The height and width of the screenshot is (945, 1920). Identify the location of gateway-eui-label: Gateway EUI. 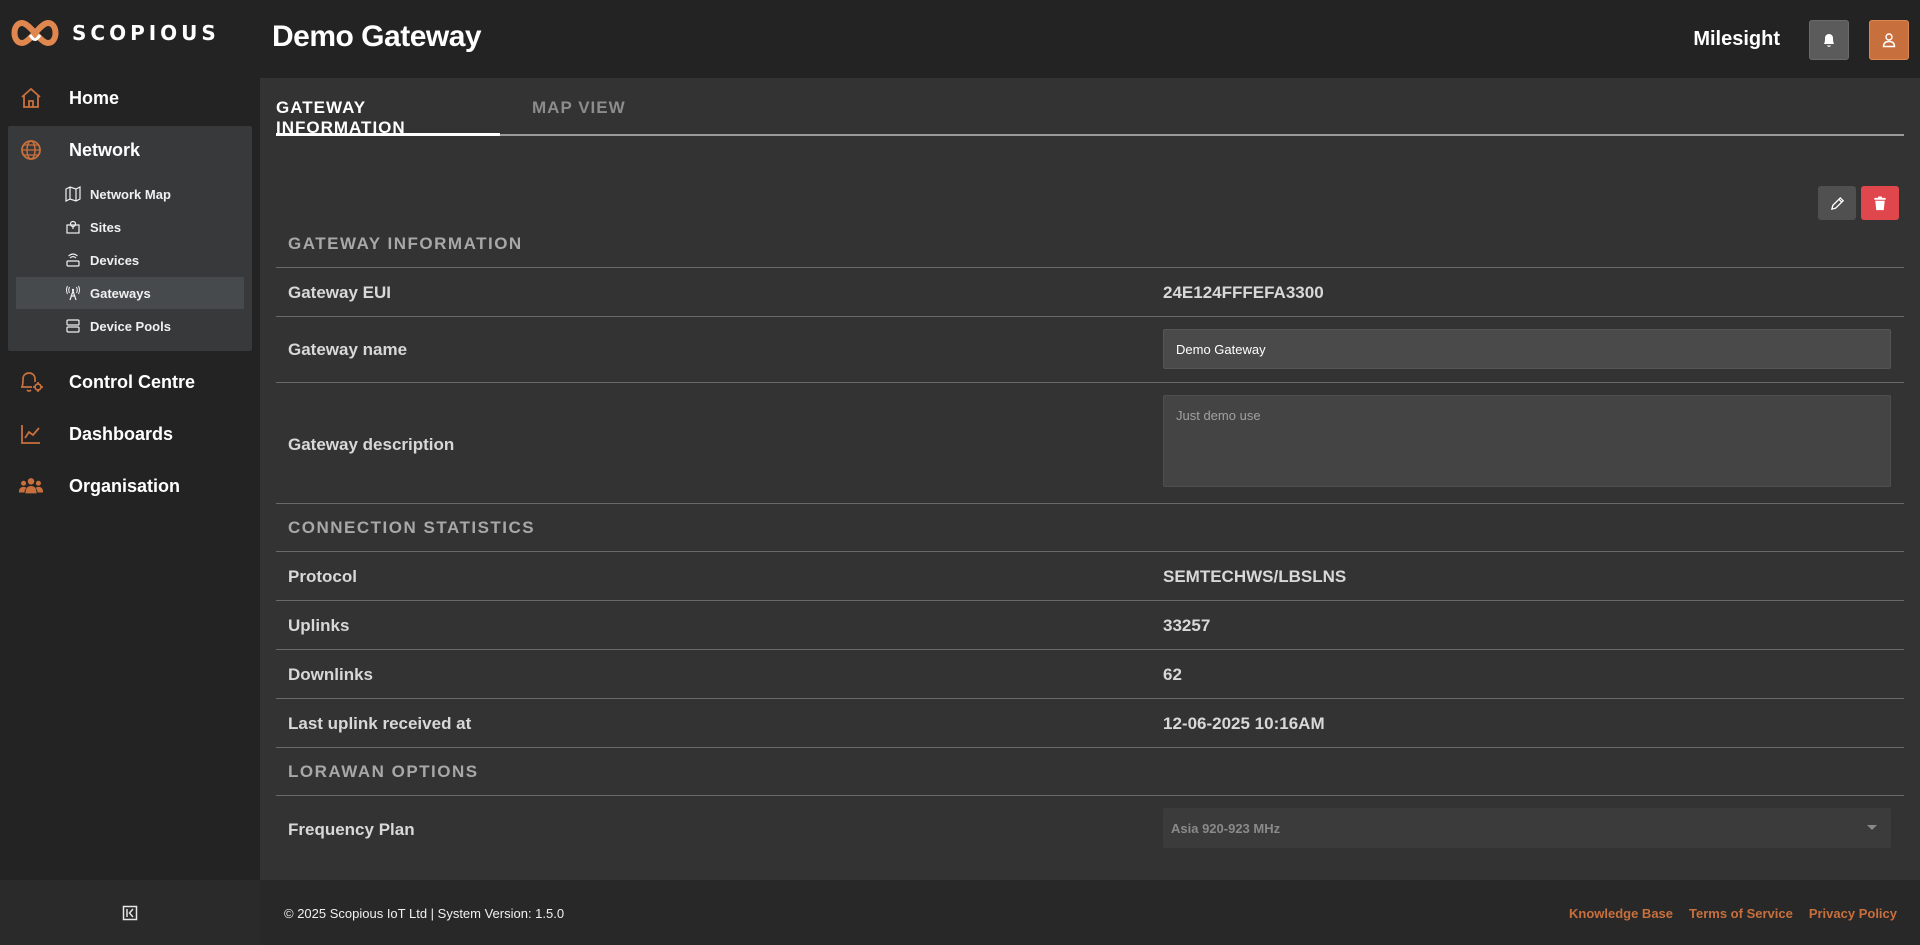
(339, 292).